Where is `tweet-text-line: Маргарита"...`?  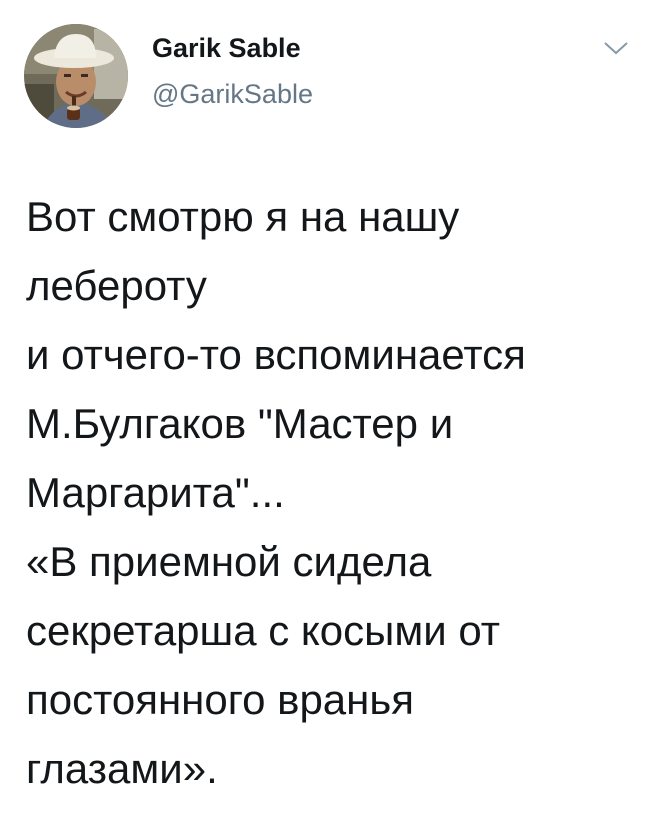 tweet-text-line: Маргарита"... is located at coordinates (155, 492).